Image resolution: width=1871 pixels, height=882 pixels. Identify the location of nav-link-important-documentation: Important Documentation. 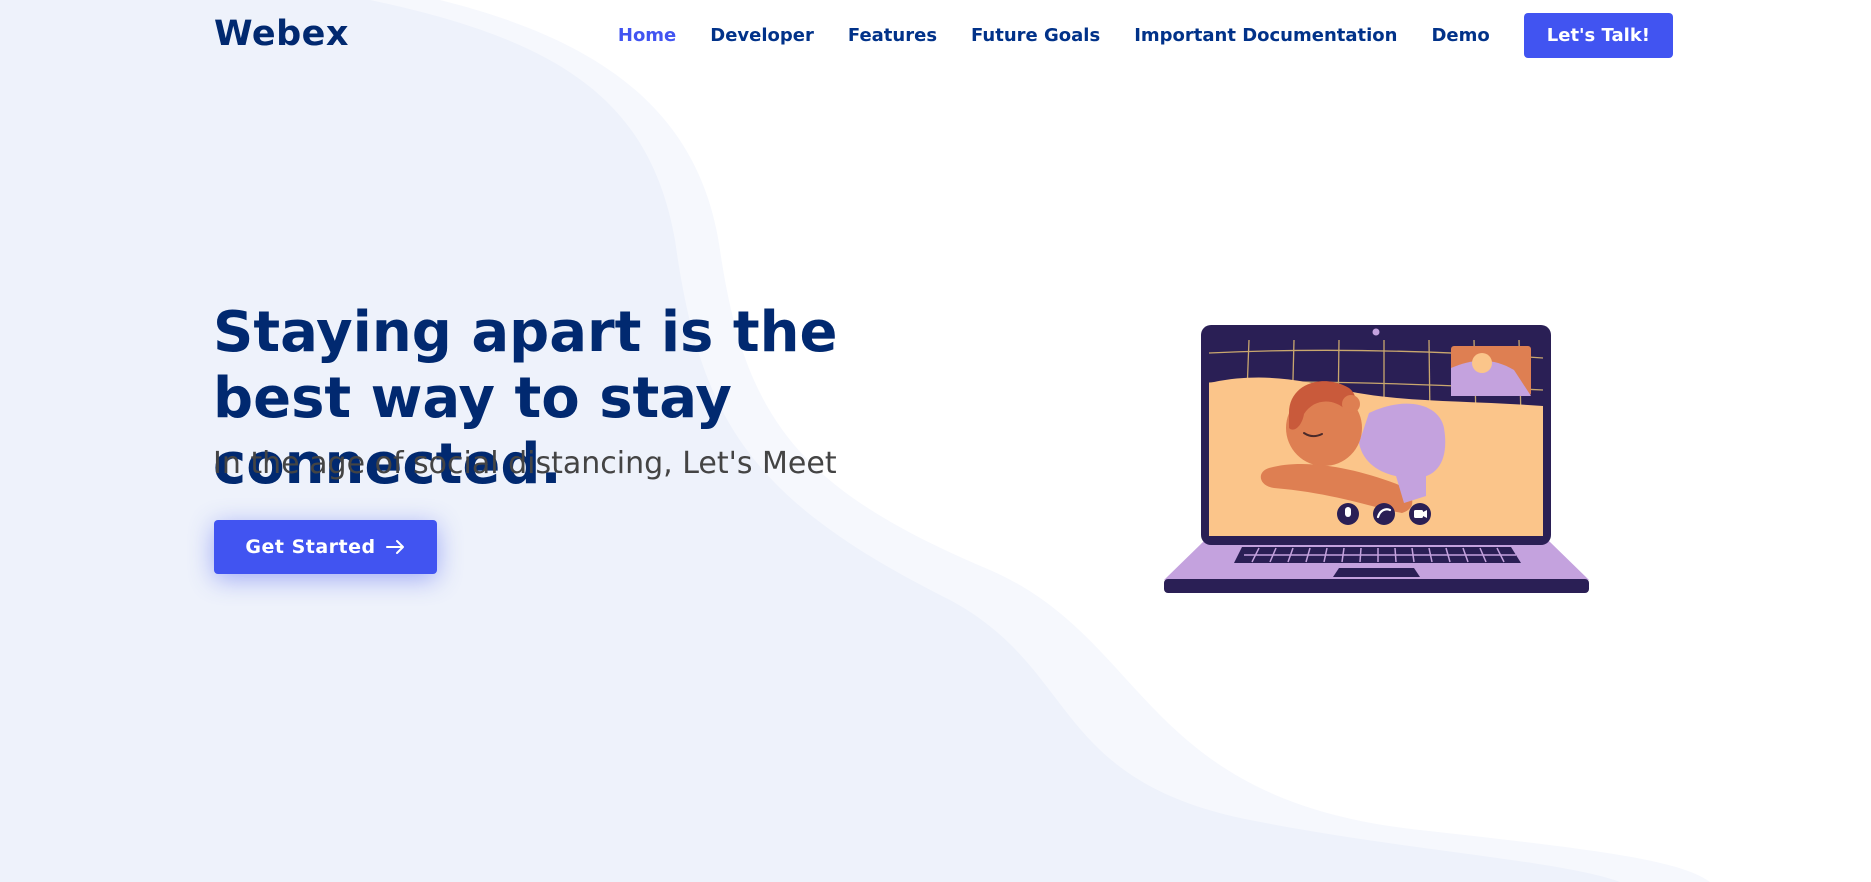
(1265, 36).